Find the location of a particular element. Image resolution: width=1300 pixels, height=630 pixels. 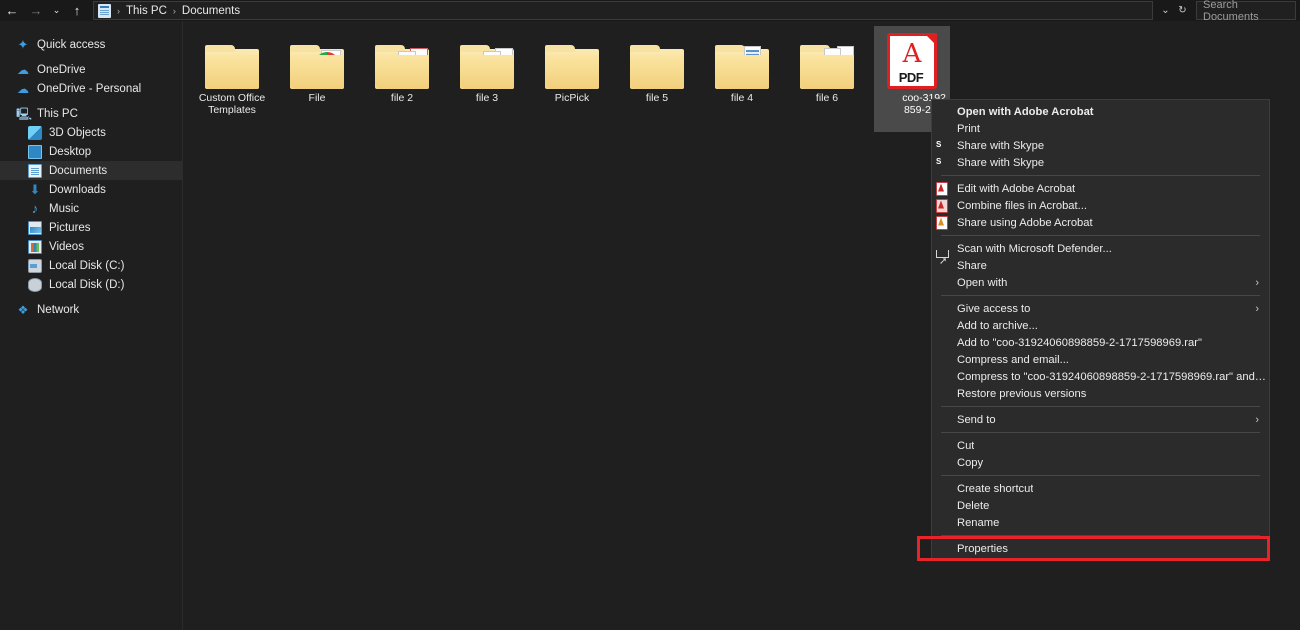

sidebar-item-label: This PC is located at coordinates (57, 113).